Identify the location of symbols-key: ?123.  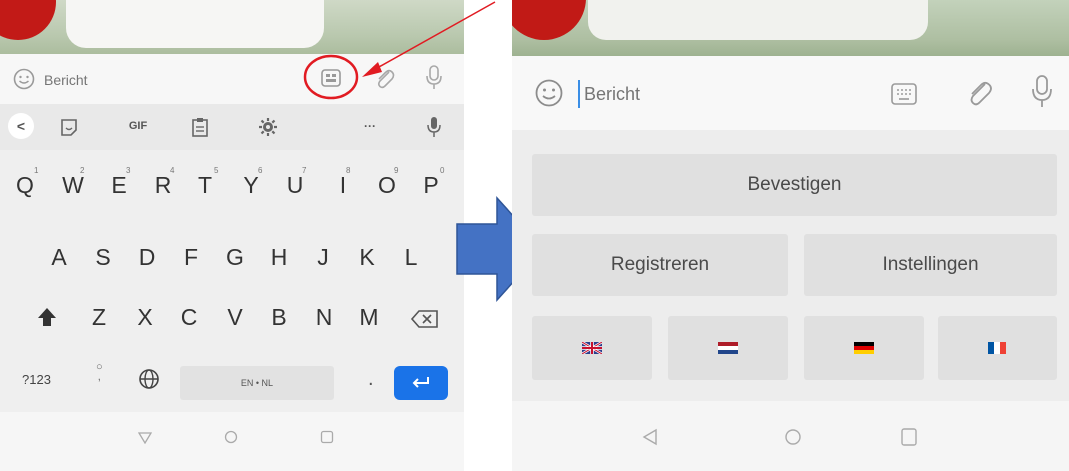
(36, 379).